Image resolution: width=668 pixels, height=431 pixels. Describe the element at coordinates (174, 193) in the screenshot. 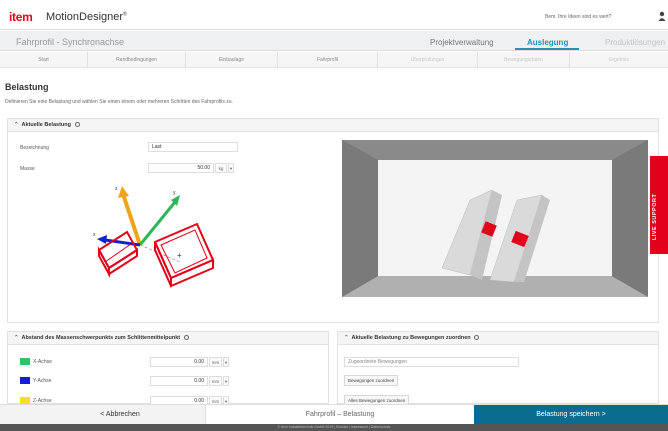

I see `y-axis-label: y` at that location.